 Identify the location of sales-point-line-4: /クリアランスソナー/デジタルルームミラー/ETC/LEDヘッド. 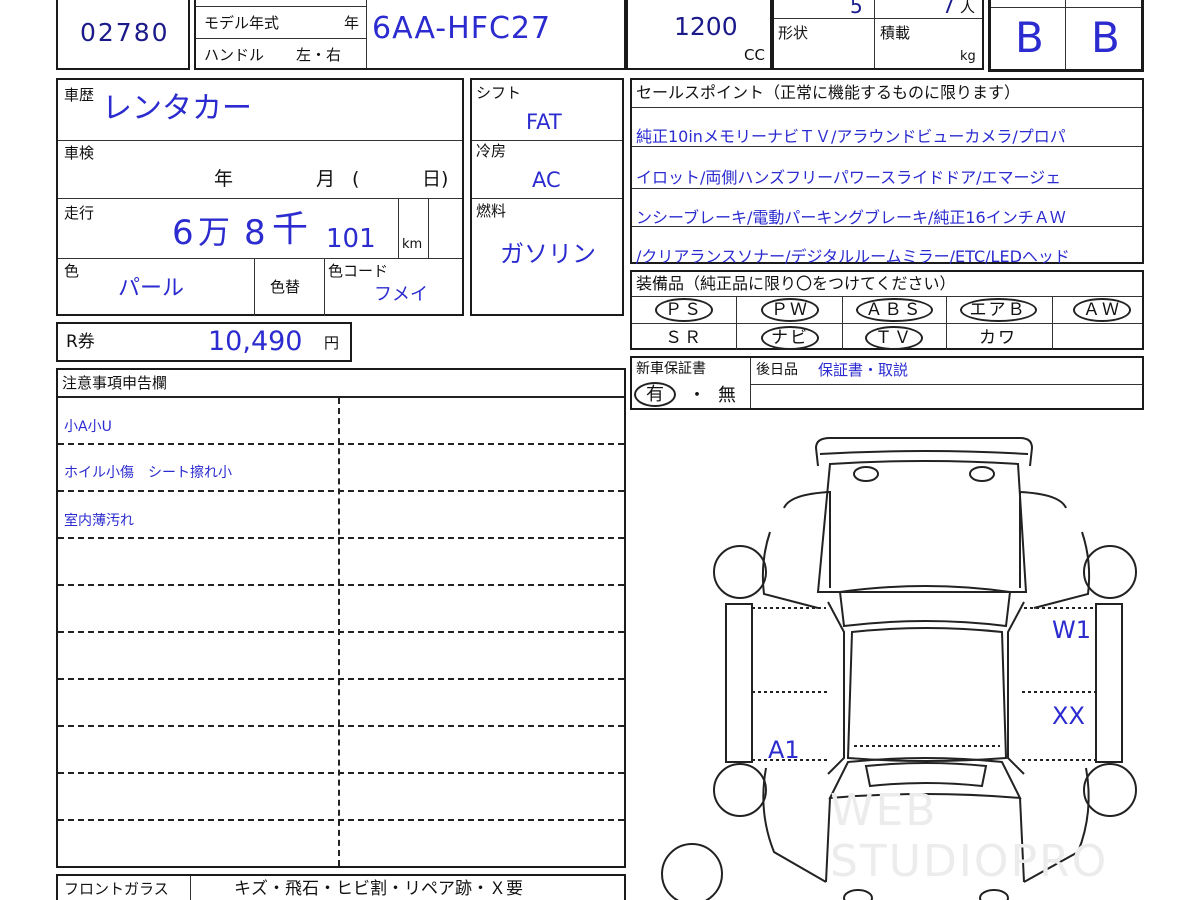
(853, 256).